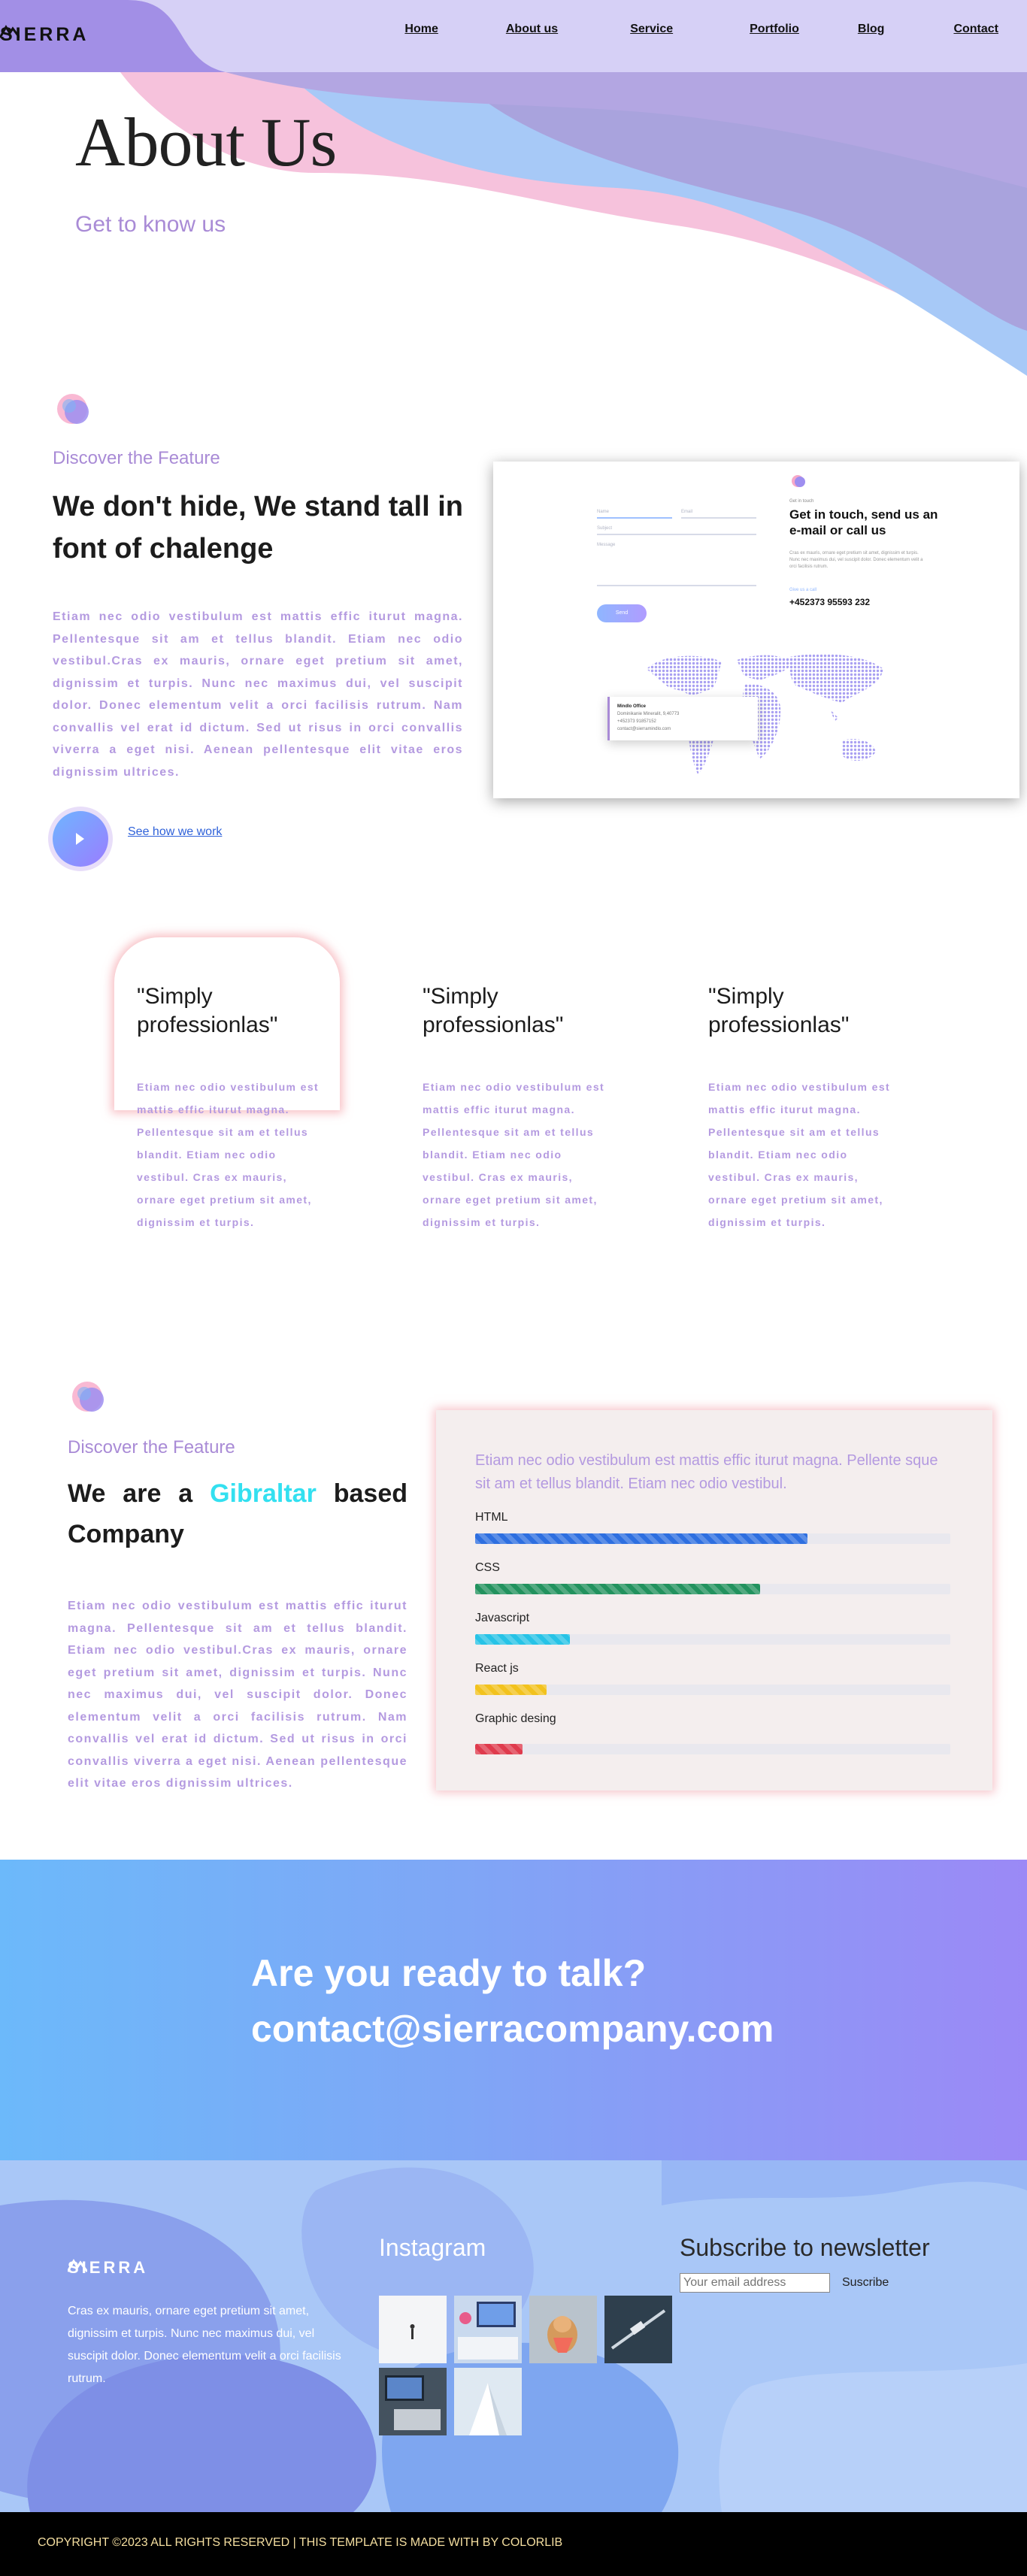  Describe the element at coordinates (712, 1733) in the screenshot. I see `skill-bar-graphic-design: Graphic desing` at that location.